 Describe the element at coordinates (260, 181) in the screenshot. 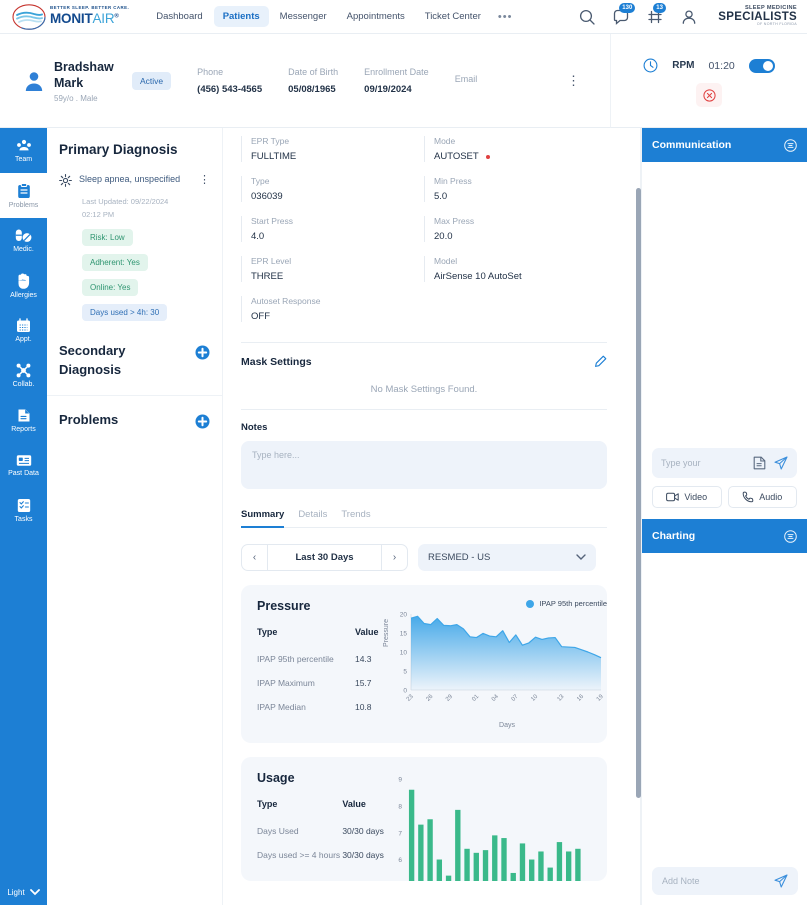

I see `device-field-type-label: Type` at that location.